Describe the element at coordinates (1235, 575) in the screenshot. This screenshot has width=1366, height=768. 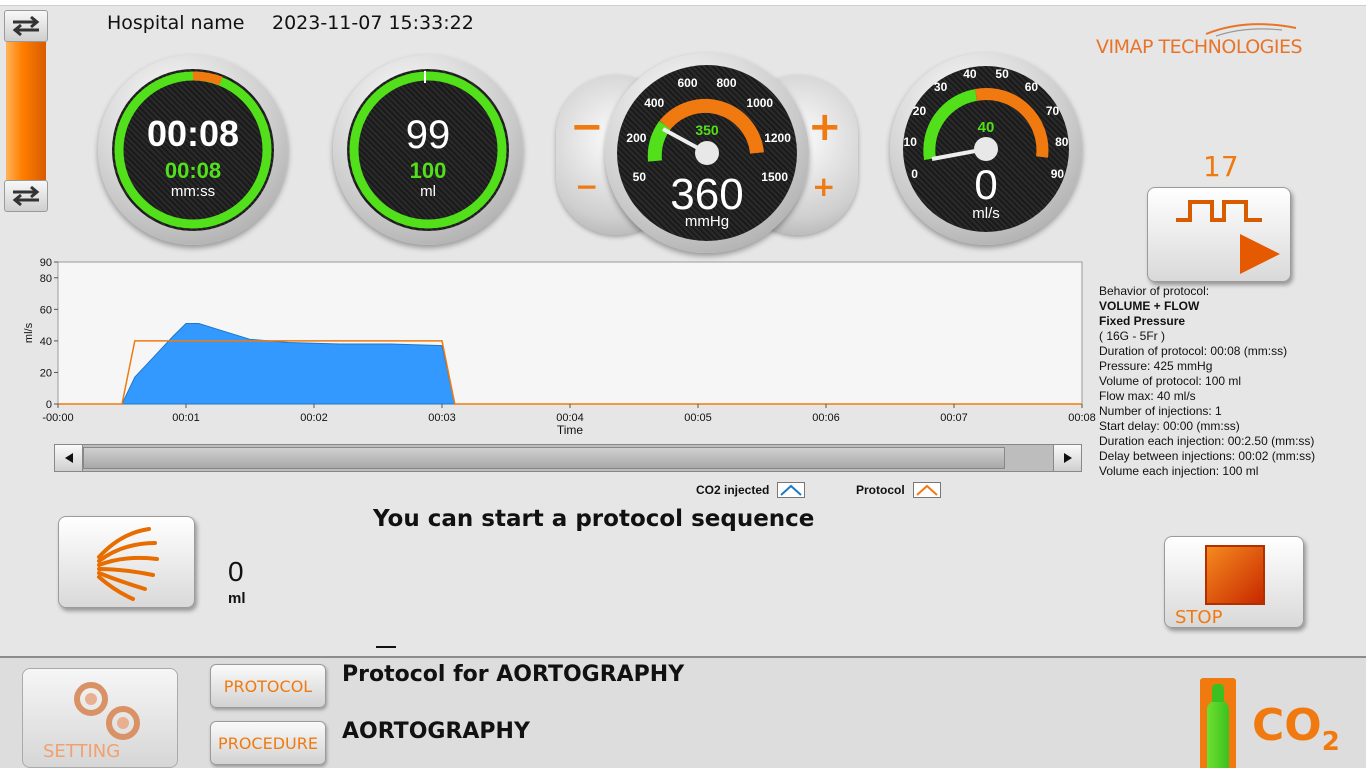
I see `stop-square-icon` at that location.